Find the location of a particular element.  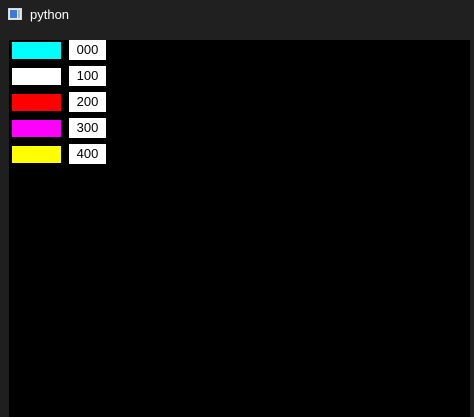

value-field: 100 is located at coordinates (87, 76).